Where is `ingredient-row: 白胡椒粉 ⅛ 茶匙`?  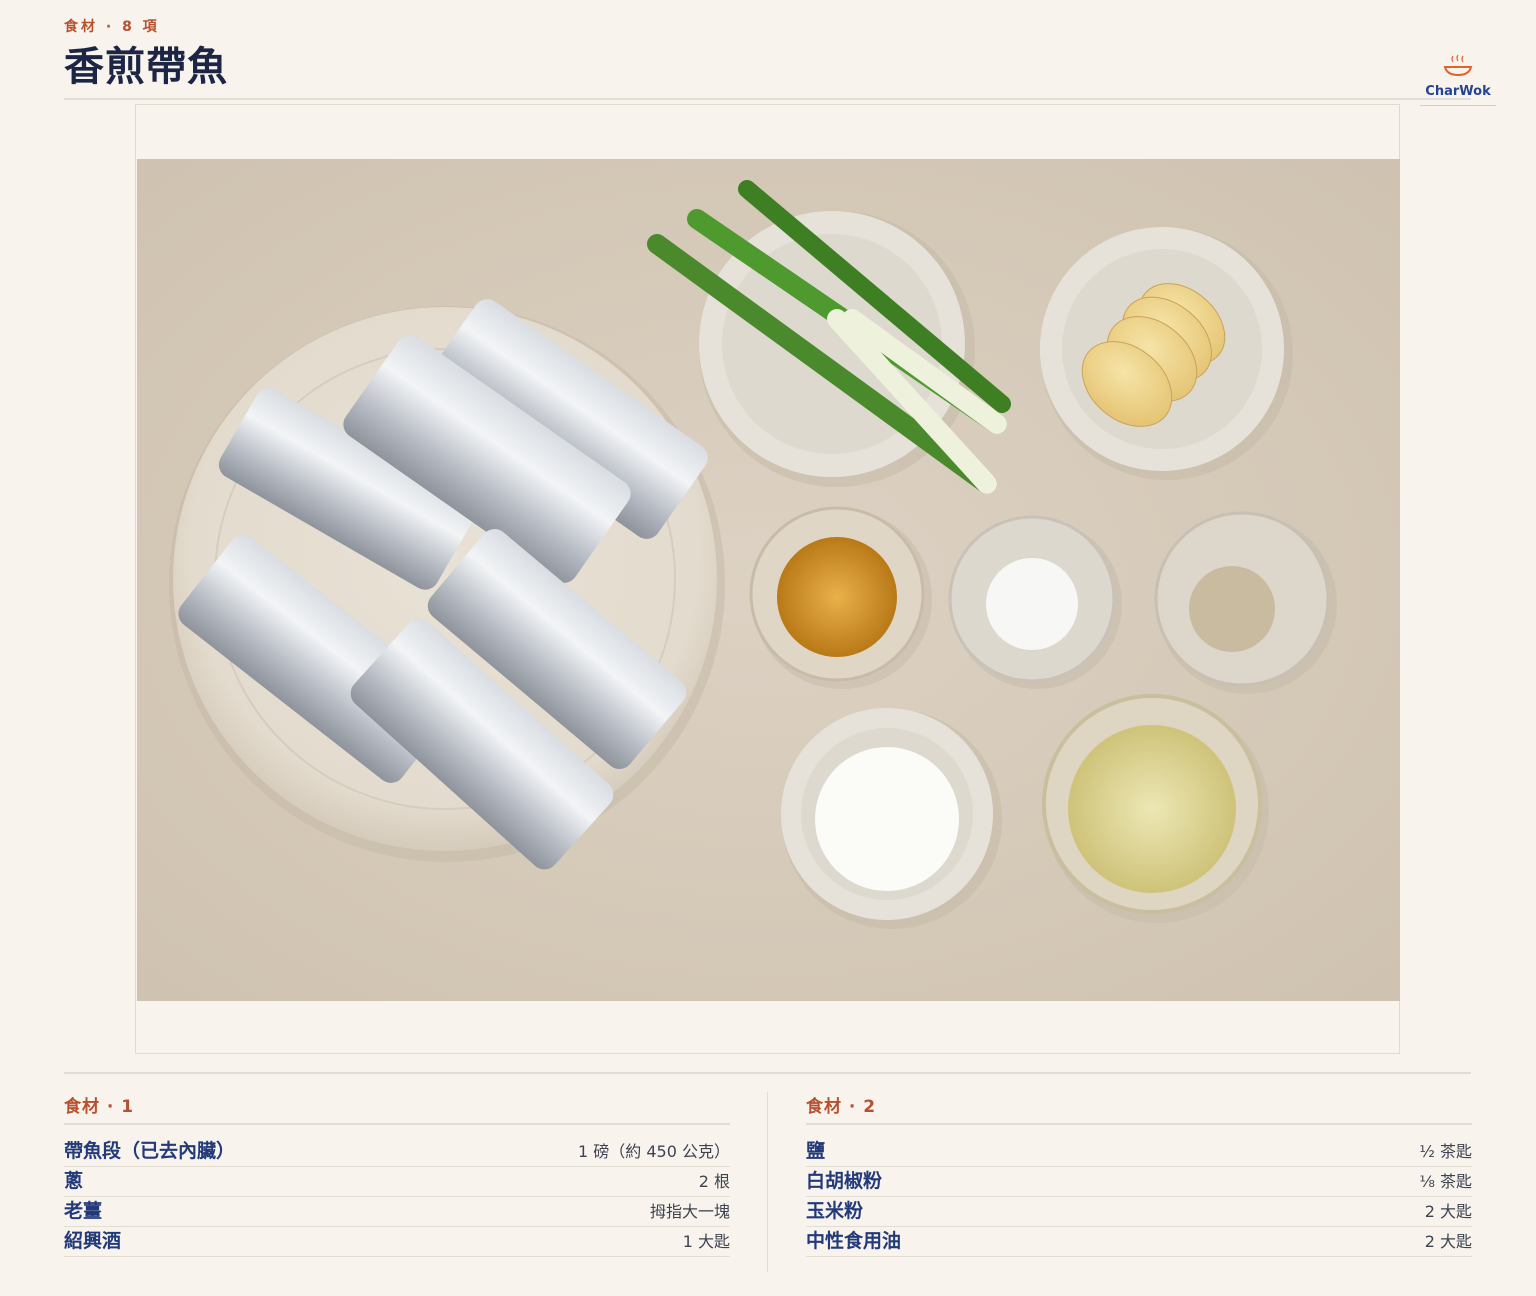 ingredient-row: 白胡椒粉 ⅛ 茶匙 is located at coordinates (1139, 1182).